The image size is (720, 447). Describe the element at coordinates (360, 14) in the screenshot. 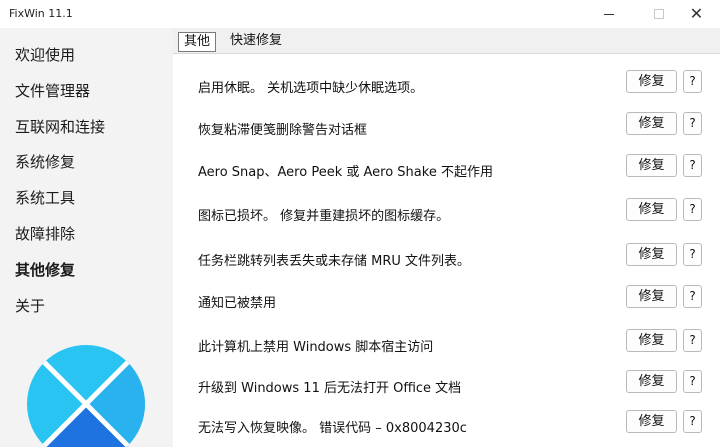

I see `title-bar: FixWin 11.1 ✕` at that location.